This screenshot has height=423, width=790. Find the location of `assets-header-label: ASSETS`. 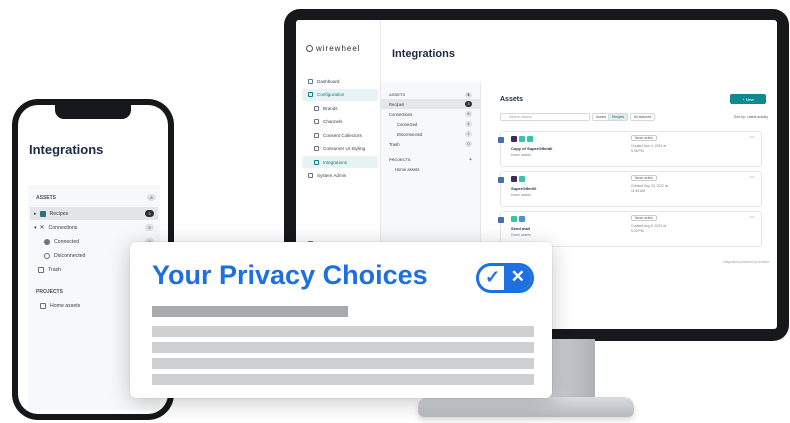

assets-header-label: ASSETS is located at coordinates (397, 94).